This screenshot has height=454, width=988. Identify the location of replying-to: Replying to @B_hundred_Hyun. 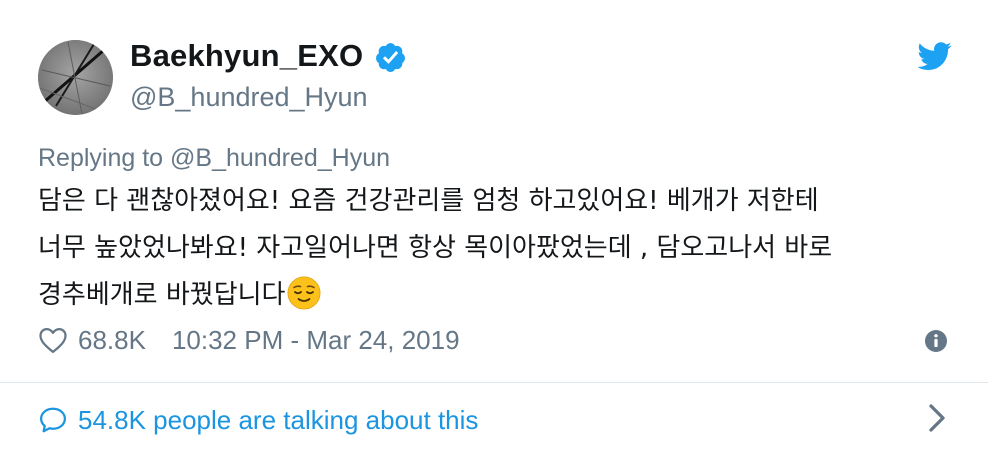
(214, 158).